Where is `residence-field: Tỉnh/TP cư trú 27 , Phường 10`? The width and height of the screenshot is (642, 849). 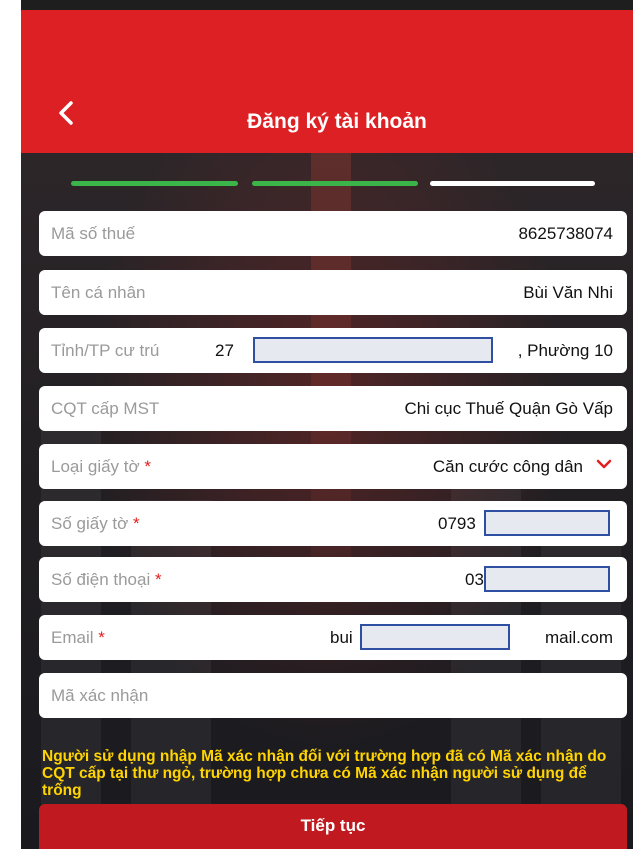 residence-field: Tỉnh/TP cư trú 27 , Phường 10 is located at coordinates (333, 350).